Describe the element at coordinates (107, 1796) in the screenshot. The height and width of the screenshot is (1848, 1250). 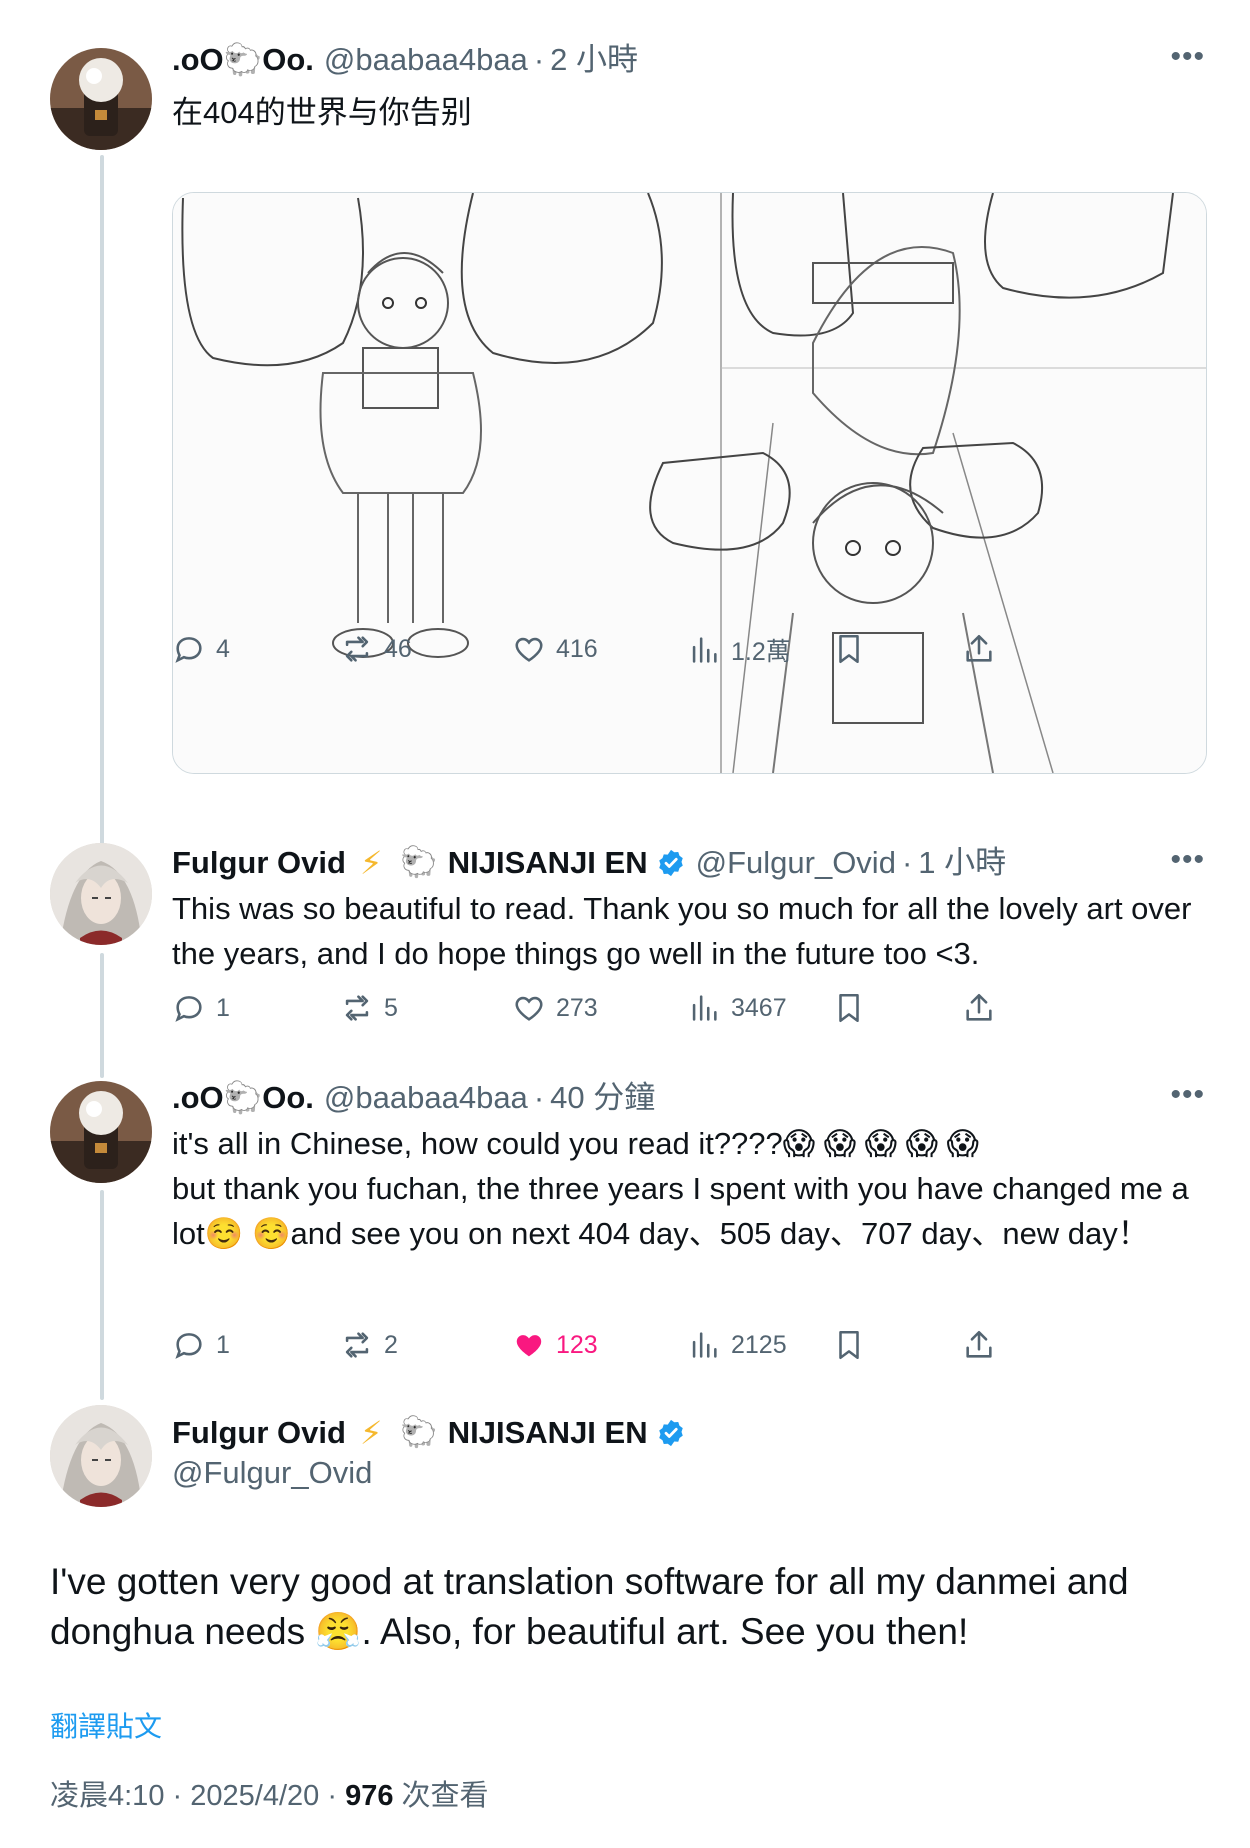
I see `post-time: 凌晨4:10` at that location.